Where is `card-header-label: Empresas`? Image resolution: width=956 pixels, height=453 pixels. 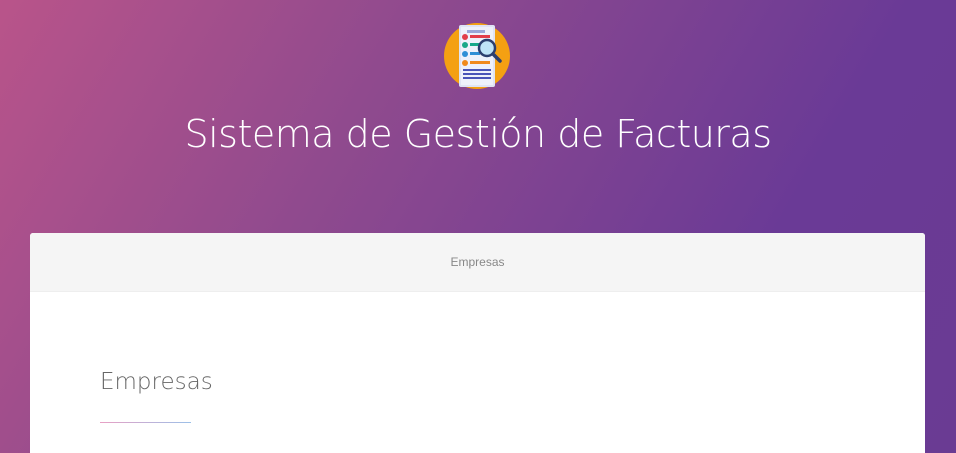
card-header-label: Empresas is located at coordinates (477, 262).